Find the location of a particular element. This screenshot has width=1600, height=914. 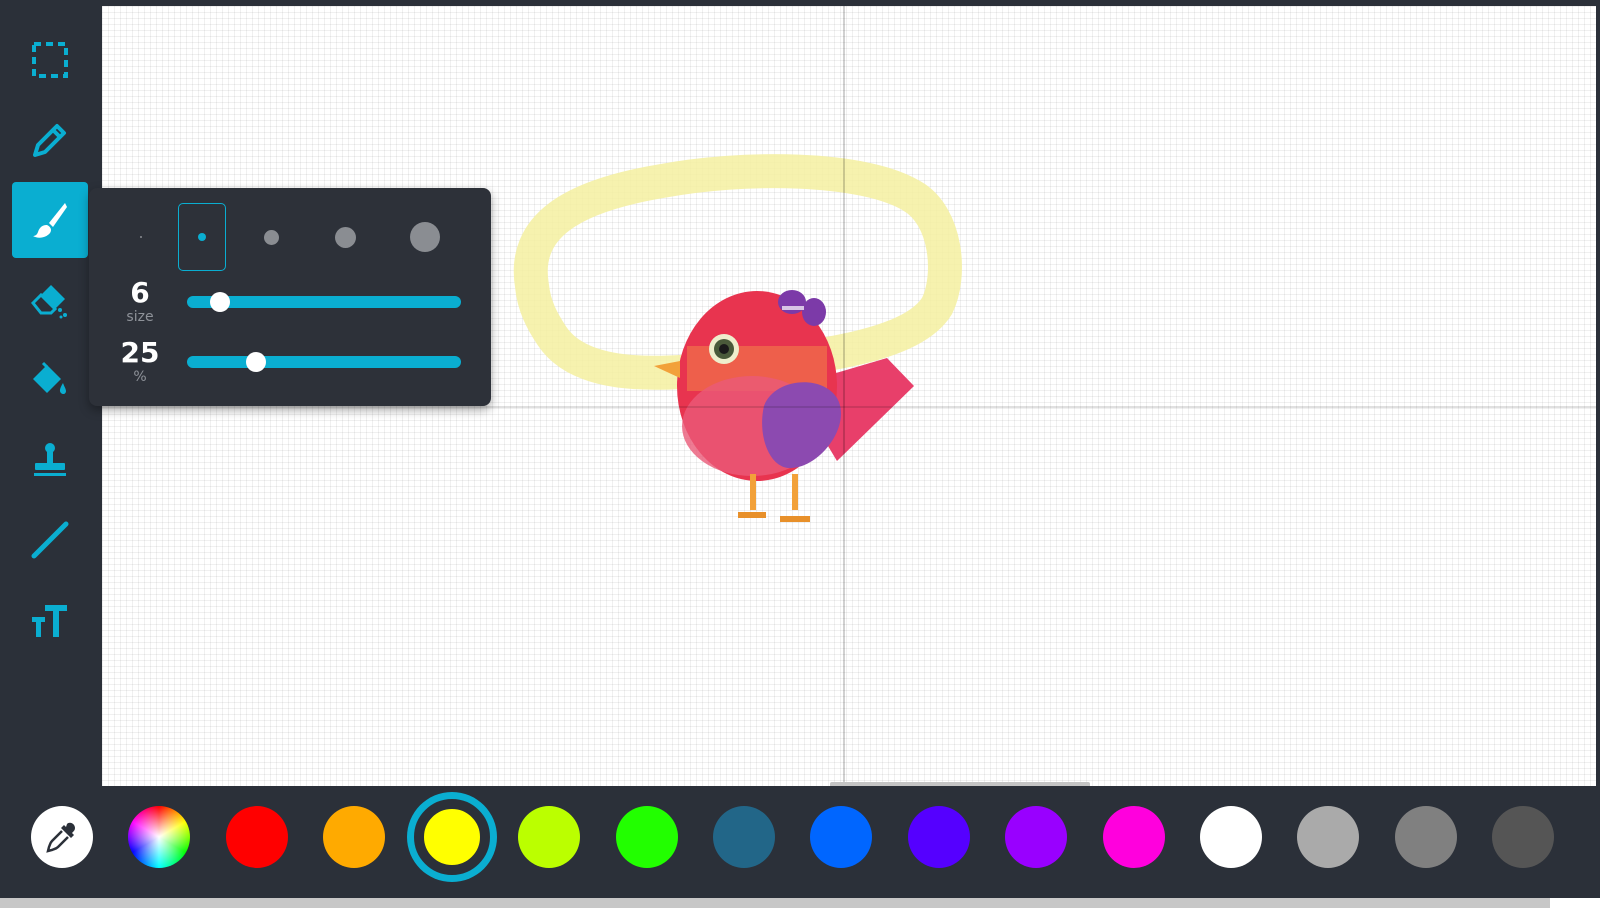

brush-settings-popup: 6 size 25 % is located at coordinates (290, 297).